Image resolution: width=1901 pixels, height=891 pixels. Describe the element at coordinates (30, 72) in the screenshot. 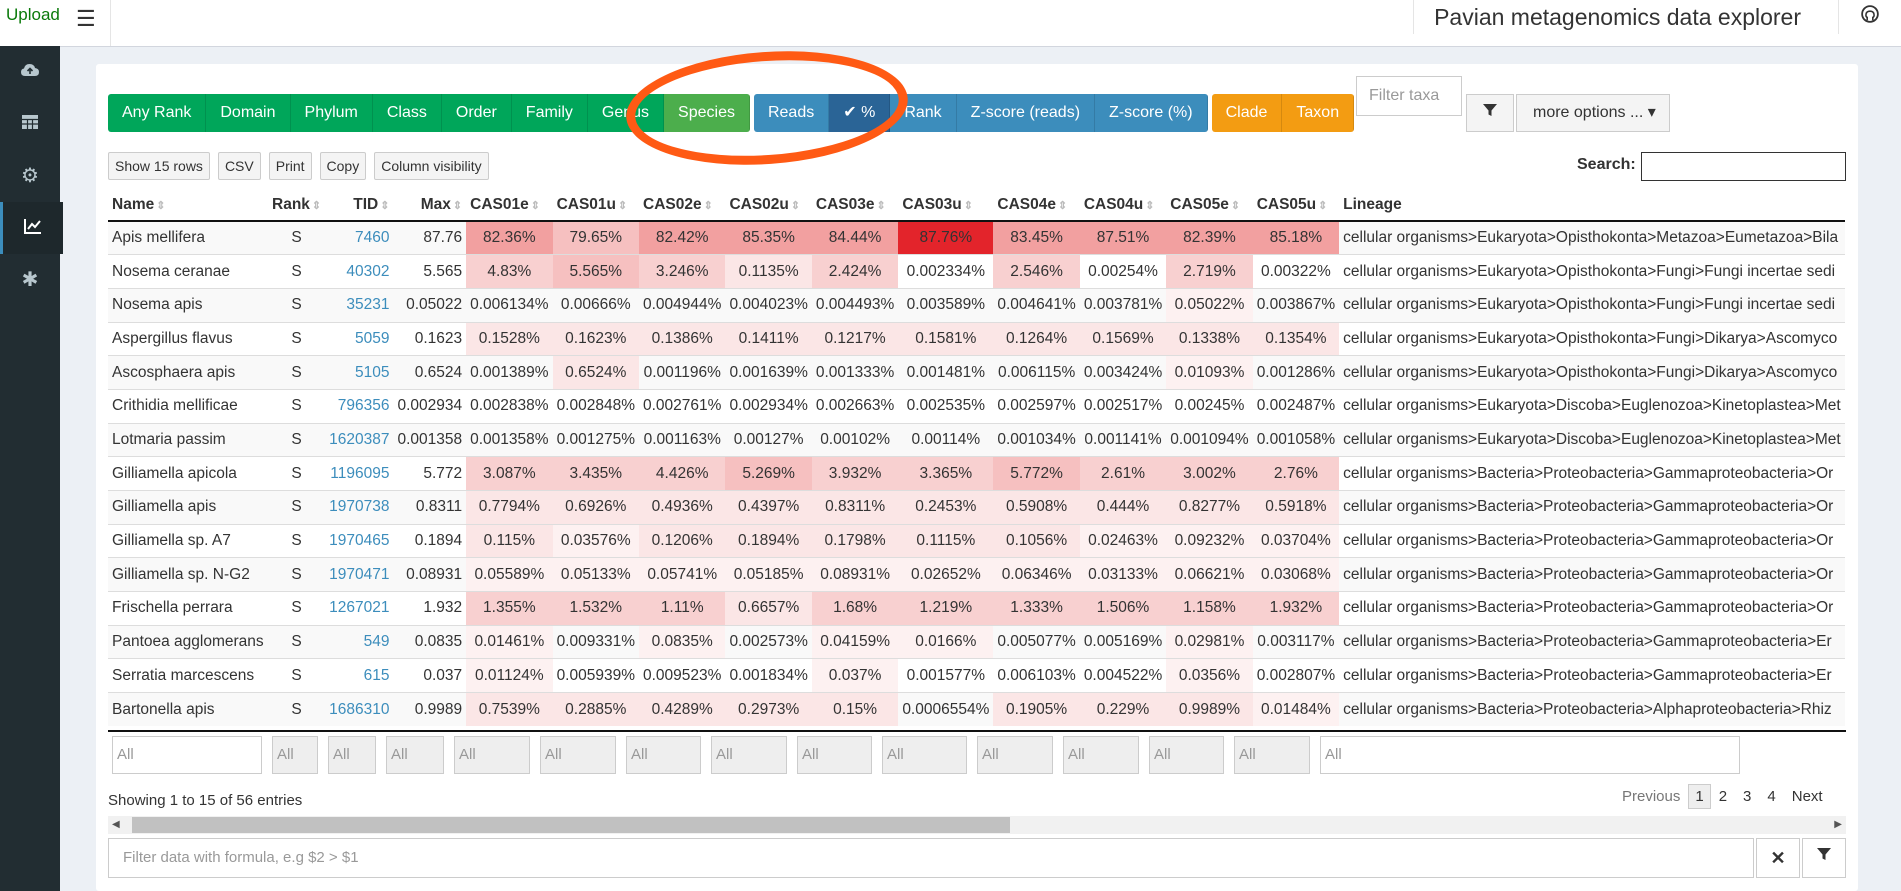

I see `upload-cloud-icon` at that location.